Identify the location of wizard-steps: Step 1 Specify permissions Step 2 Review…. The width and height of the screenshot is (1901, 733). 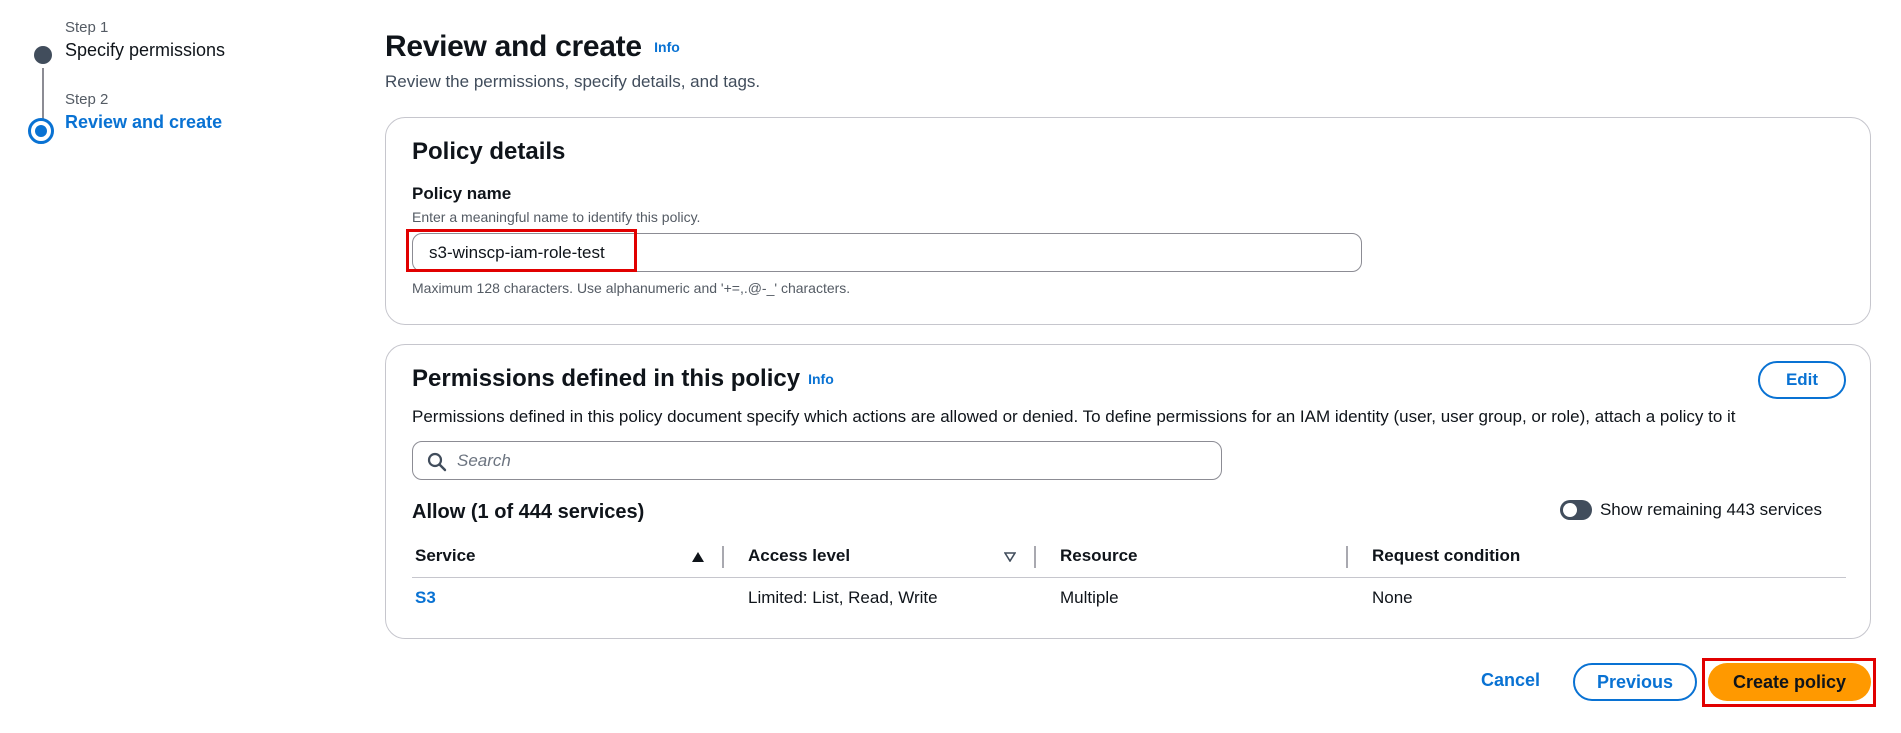
(158, 84).